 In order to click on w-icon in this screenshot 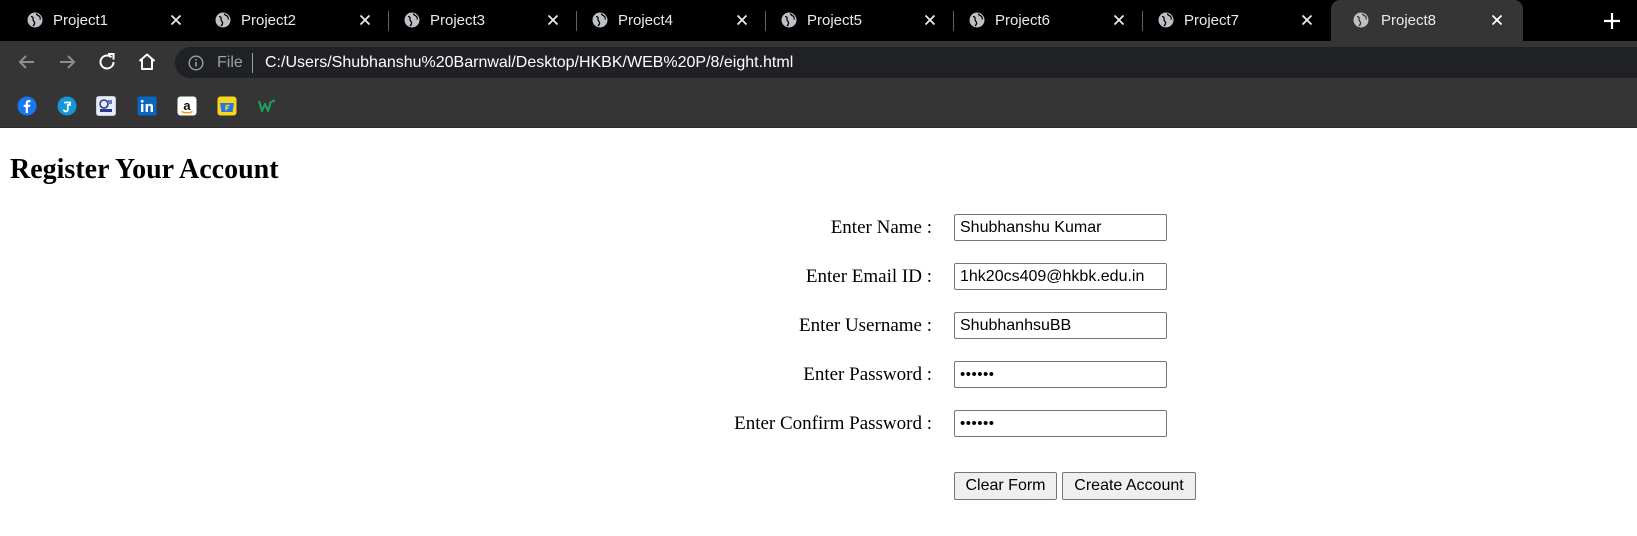, I will do `click(267, 106)`.